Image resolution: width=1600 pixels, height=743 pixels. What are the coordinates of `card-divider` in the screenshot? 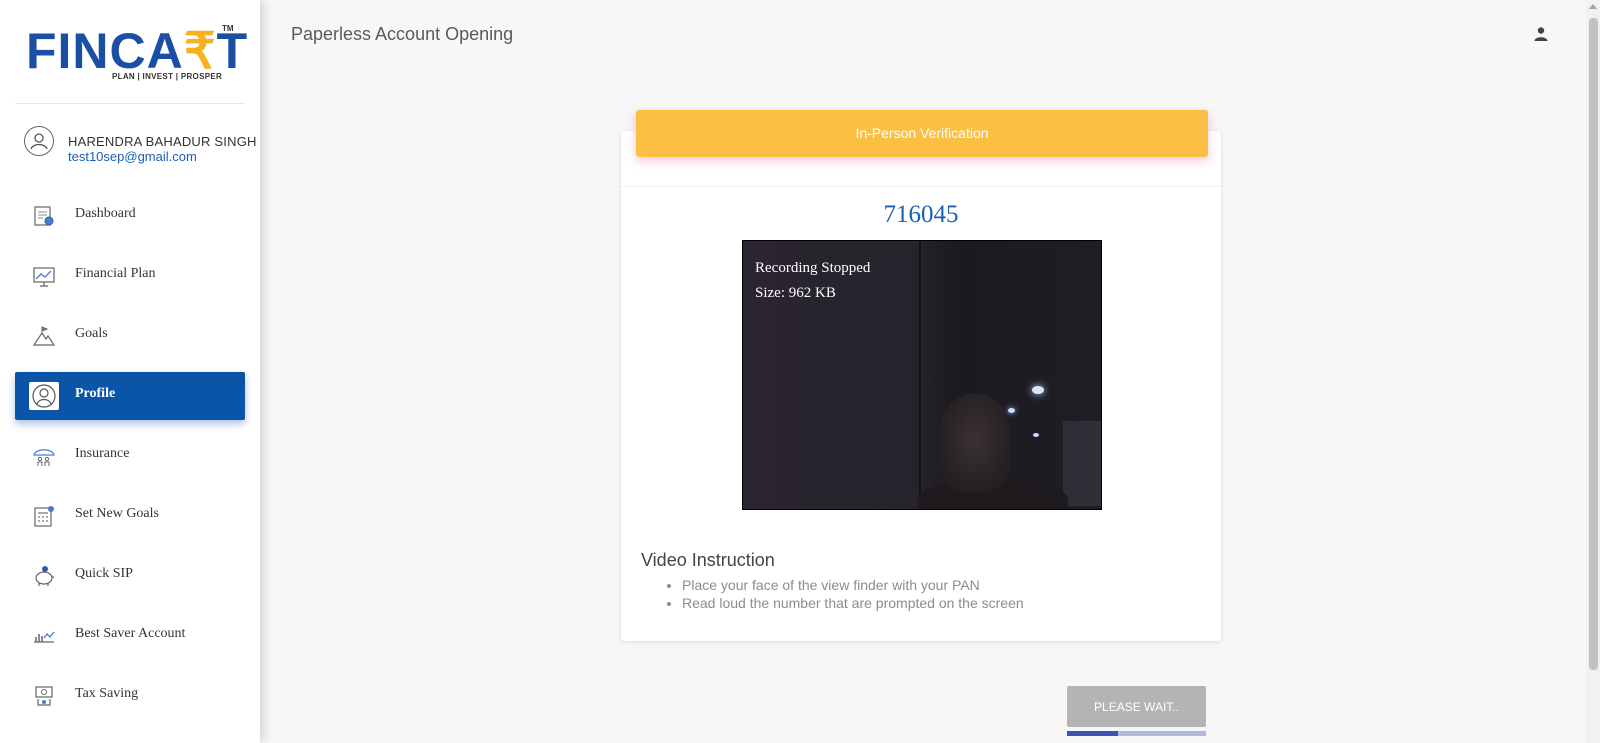 It's located at (921, 186).